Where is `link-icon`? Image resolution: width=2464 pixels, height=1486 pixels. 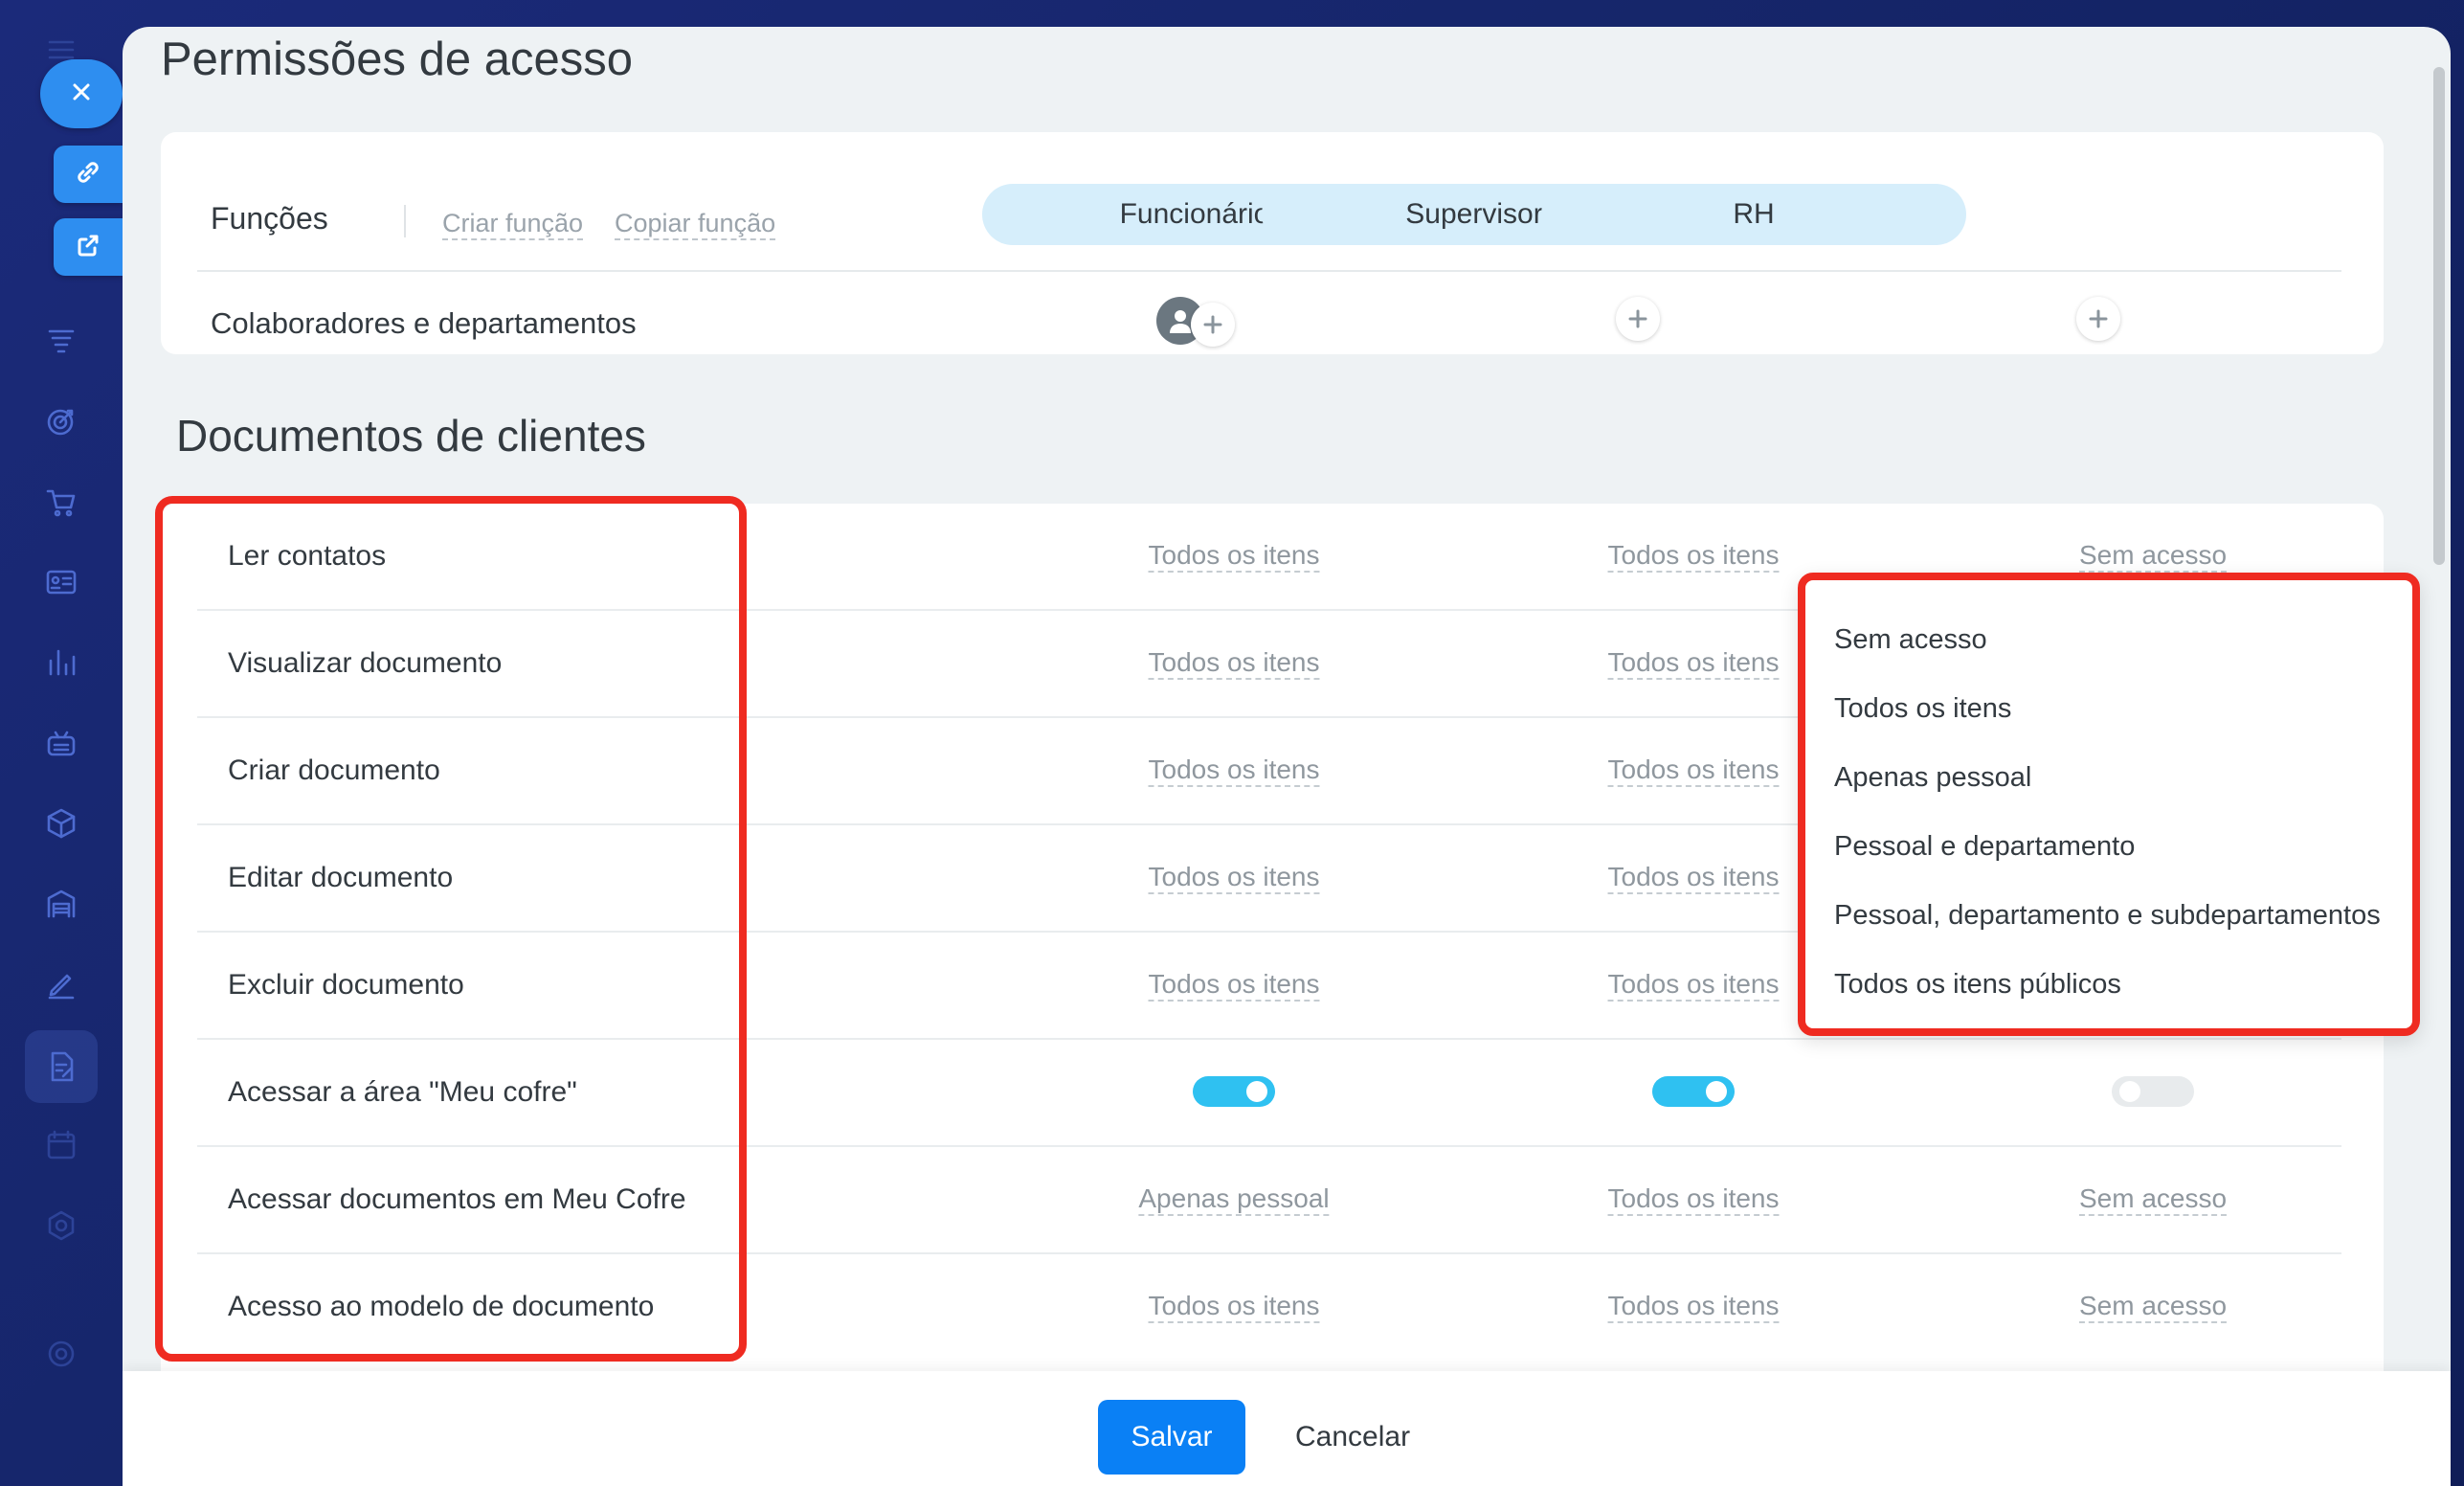
link-icon is located at coordinates (88, 175).